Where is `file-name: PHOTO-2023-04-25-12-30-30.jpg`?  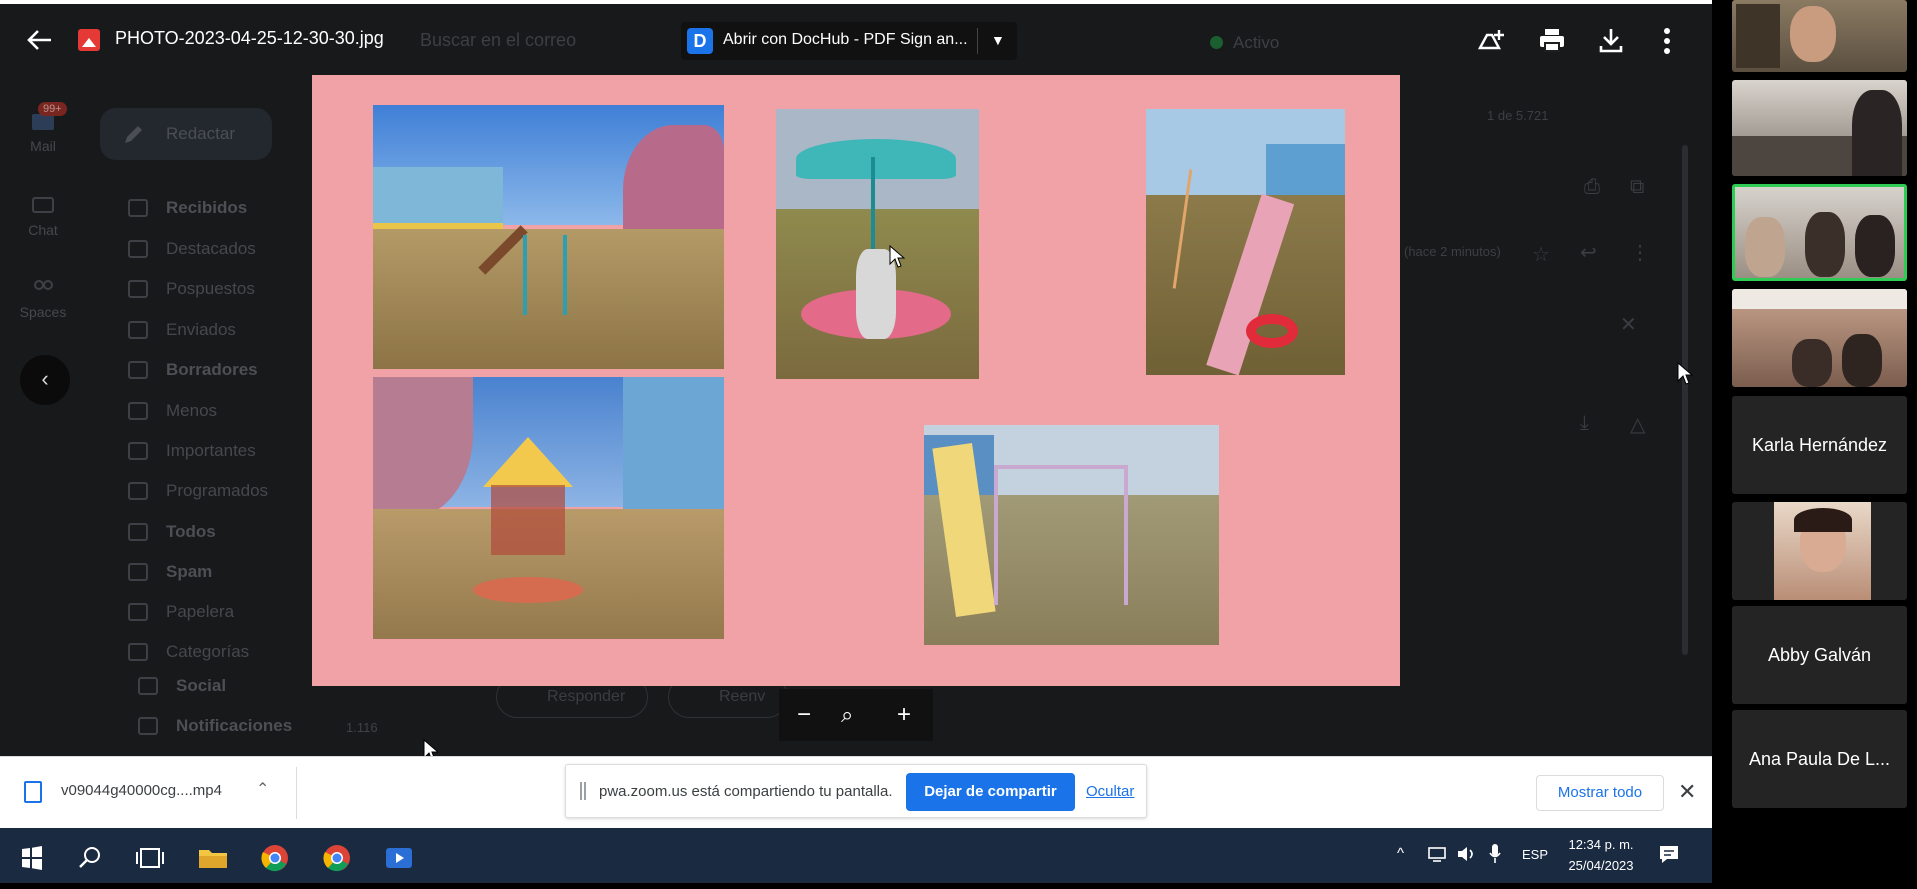
file-name: PHOTO-2023-04-25-12-30-30.jpg is located at coordinates (249, 38).